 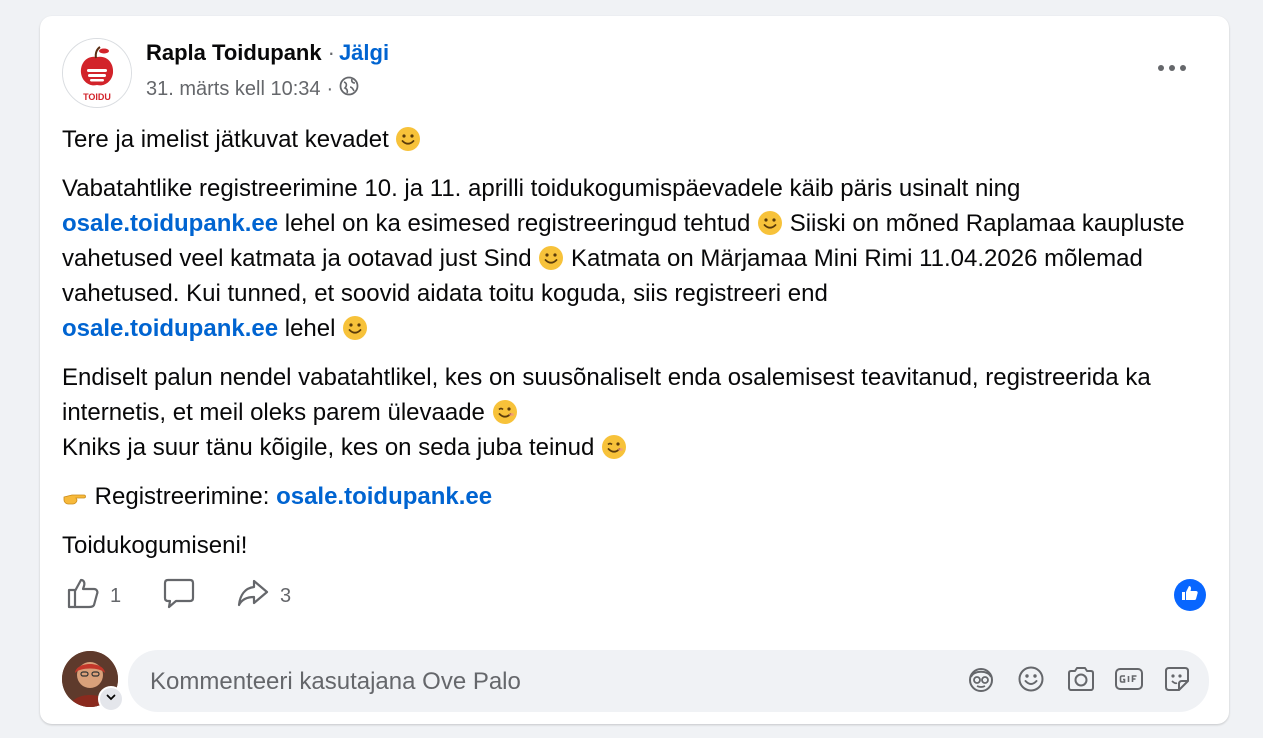 I want to click on smiley-icon, so click(x=1031, y=681).